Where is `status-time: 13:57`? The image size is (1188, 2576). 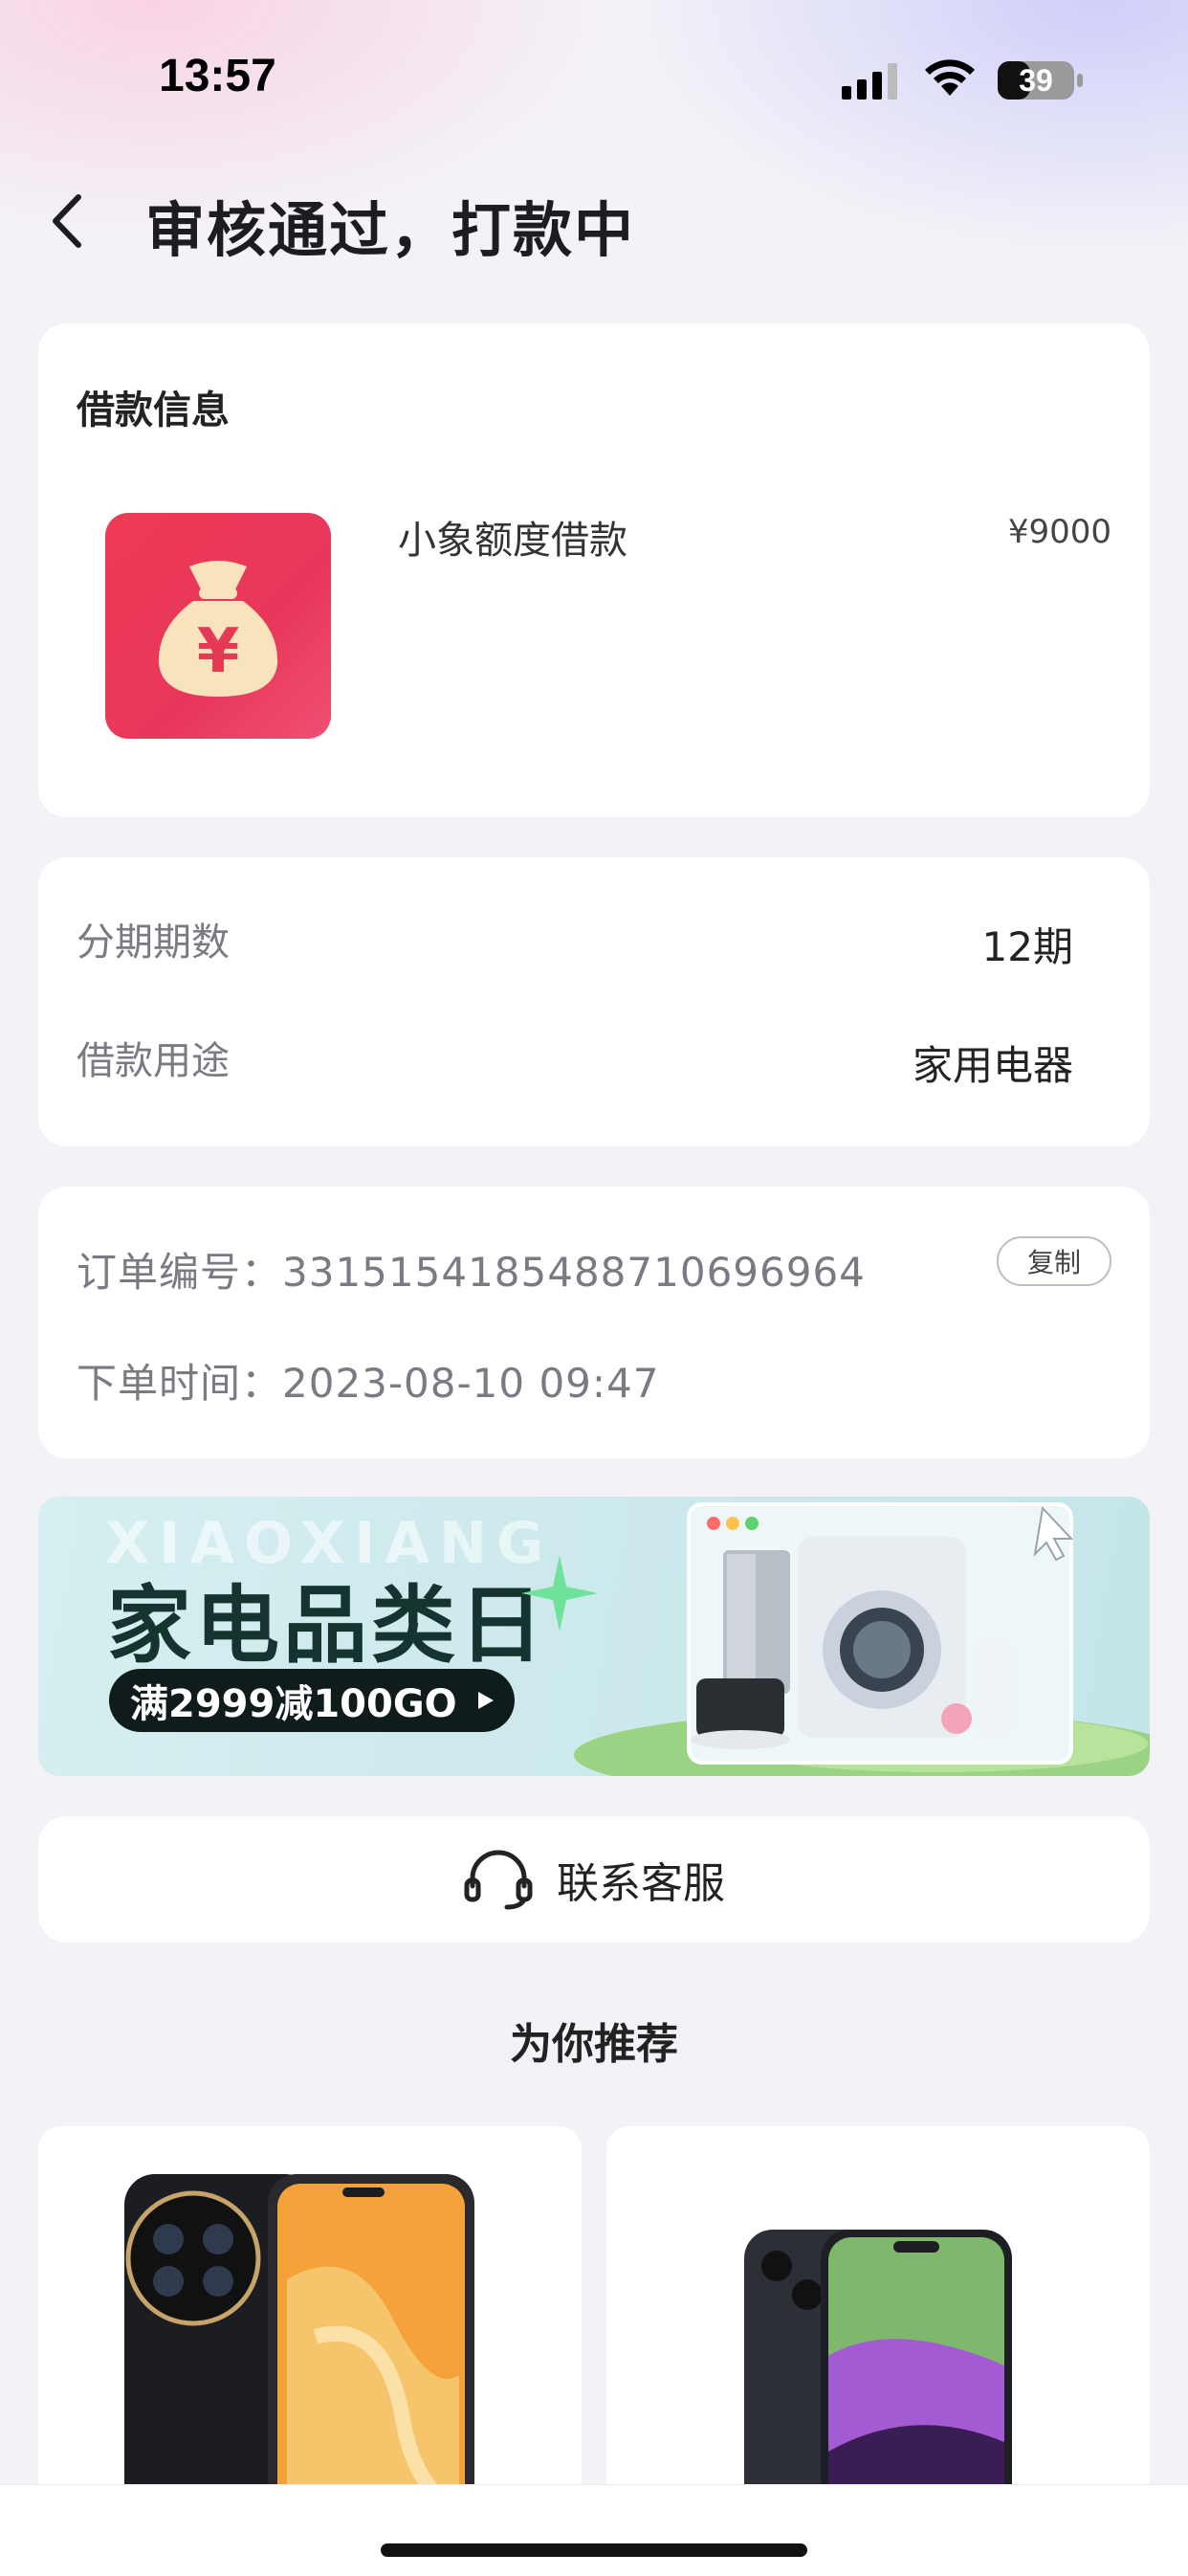
status-time: 13:57 is located at coordinates (217, 76).